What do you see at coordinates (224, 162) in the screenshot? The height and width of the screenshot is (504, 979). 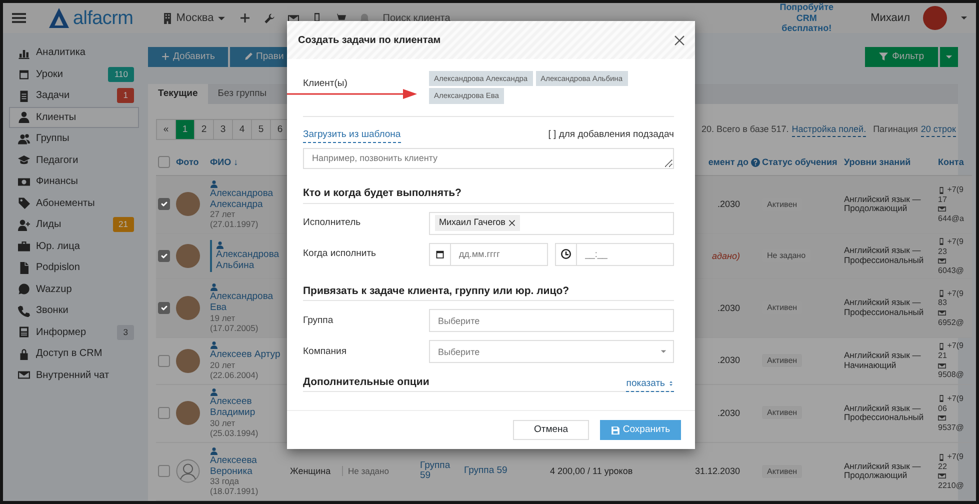 I see `column-header: ФИО ↓` at bounding box center [224, 162].